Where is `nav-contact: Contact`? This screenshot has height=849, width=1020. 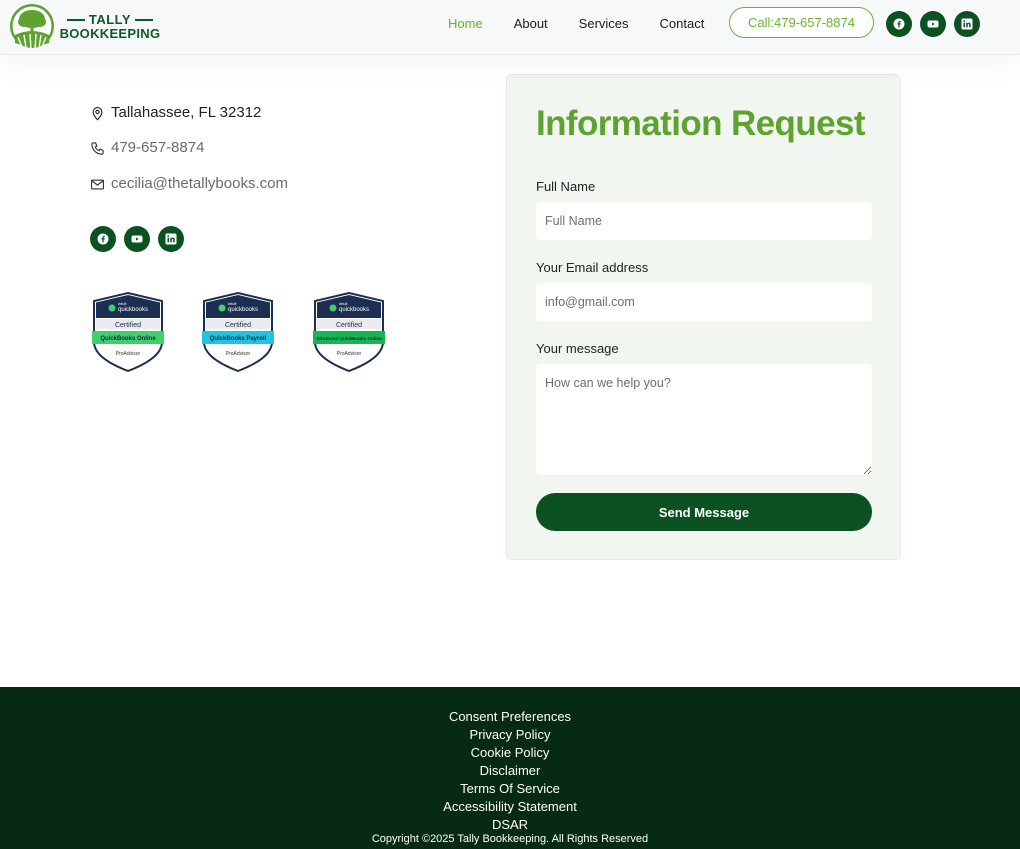 nav-contact: Contact is located at coordinates (682, 24).